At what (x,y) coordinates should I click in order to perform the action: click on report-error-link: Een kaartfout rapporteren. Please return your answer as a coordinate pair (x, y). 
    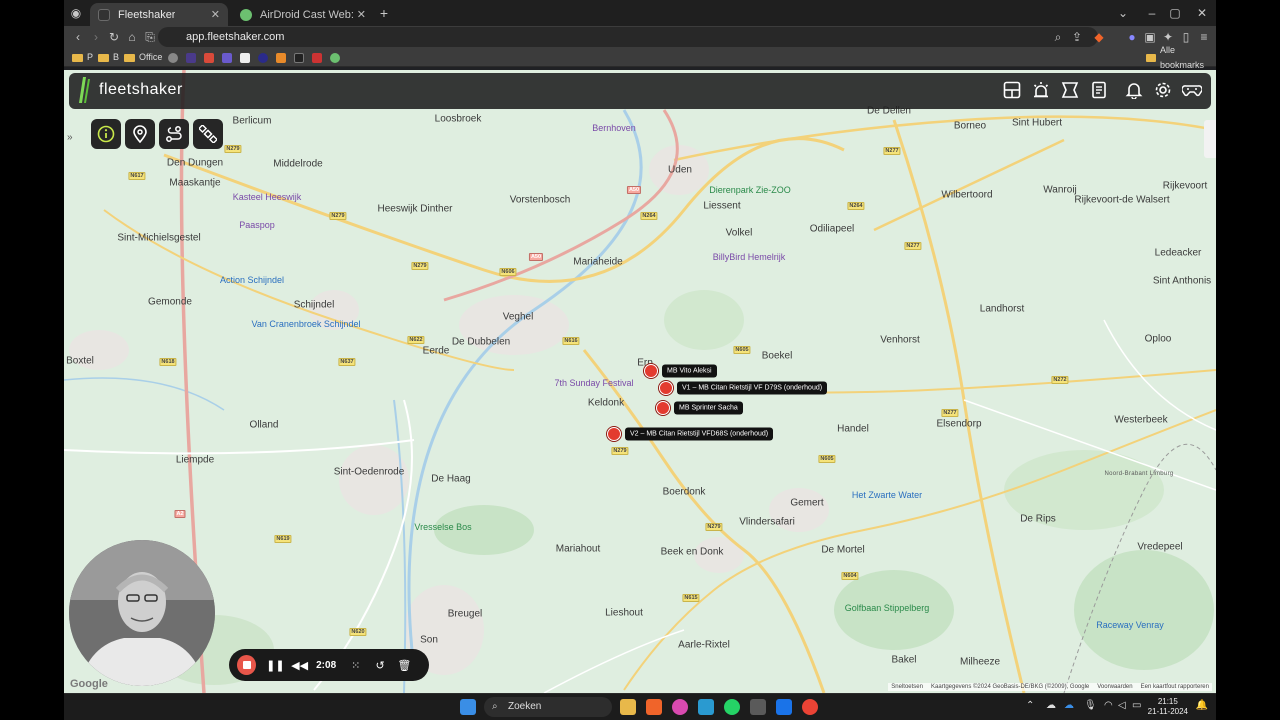
    Looking at the image, I should click on (1175, 687).